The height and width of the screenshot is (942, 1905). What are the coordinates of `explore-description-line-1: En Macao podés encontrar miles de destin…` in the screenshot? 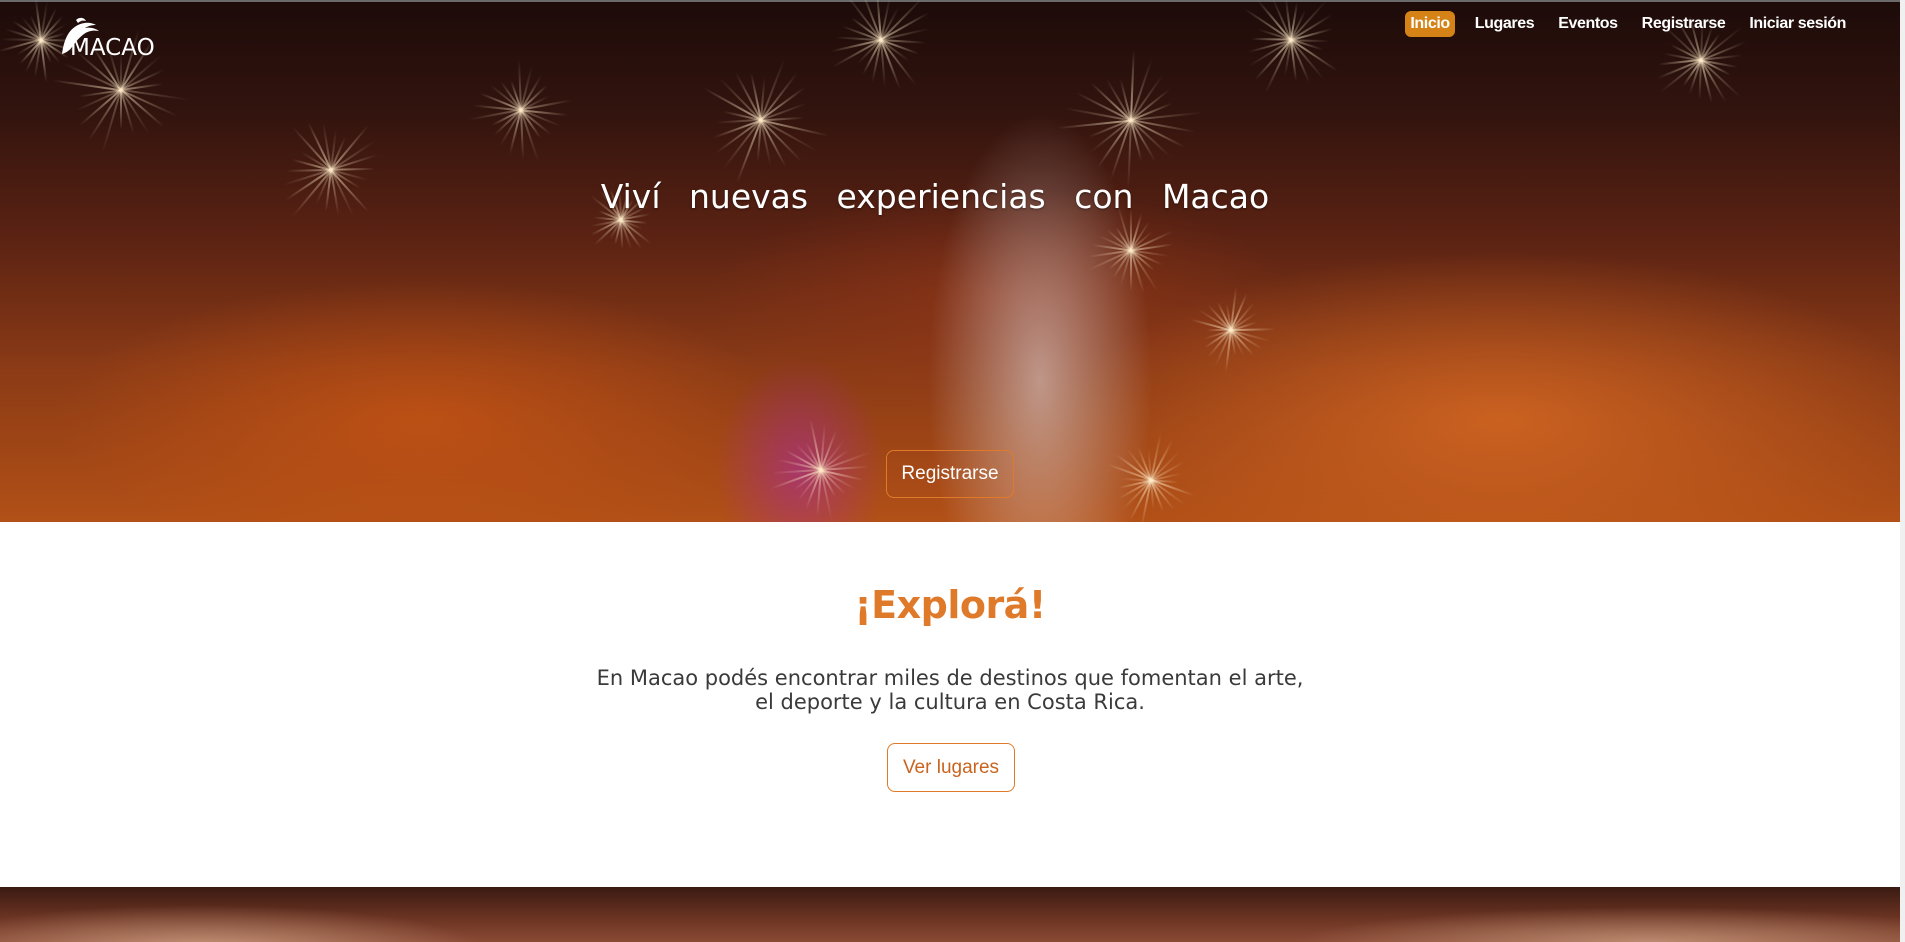 It's located at (950, 678).